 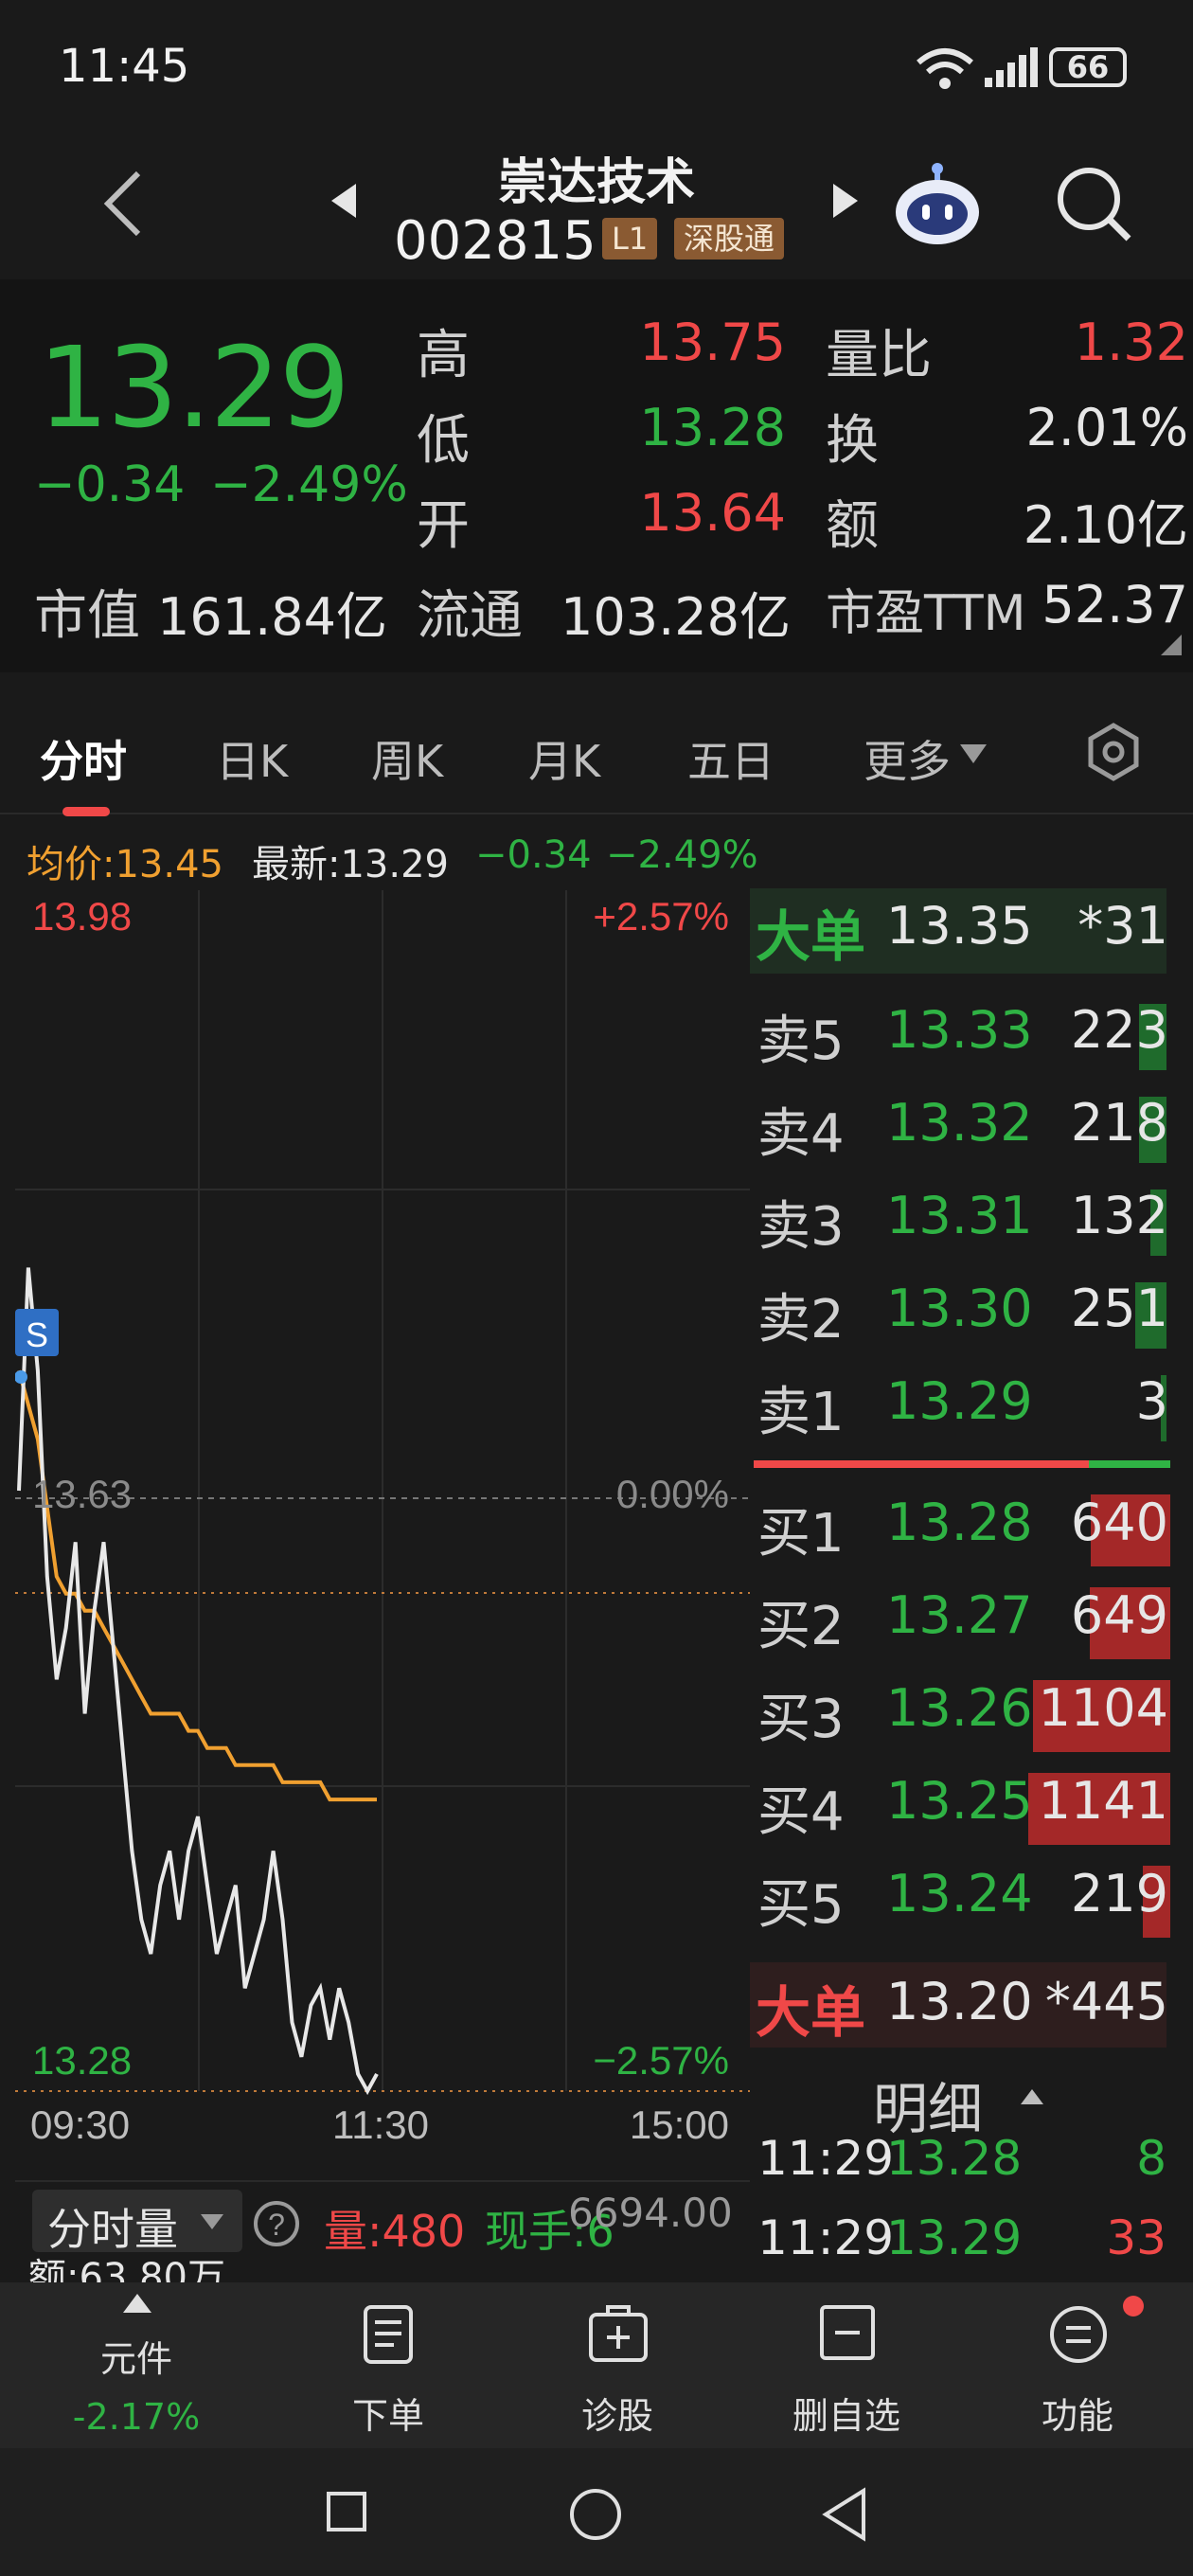 What do you see at coordinates (846, 2413) in the screenshot?
I see `nav-remove-watchlist: 删自选` at bounding box center [846, 2413].